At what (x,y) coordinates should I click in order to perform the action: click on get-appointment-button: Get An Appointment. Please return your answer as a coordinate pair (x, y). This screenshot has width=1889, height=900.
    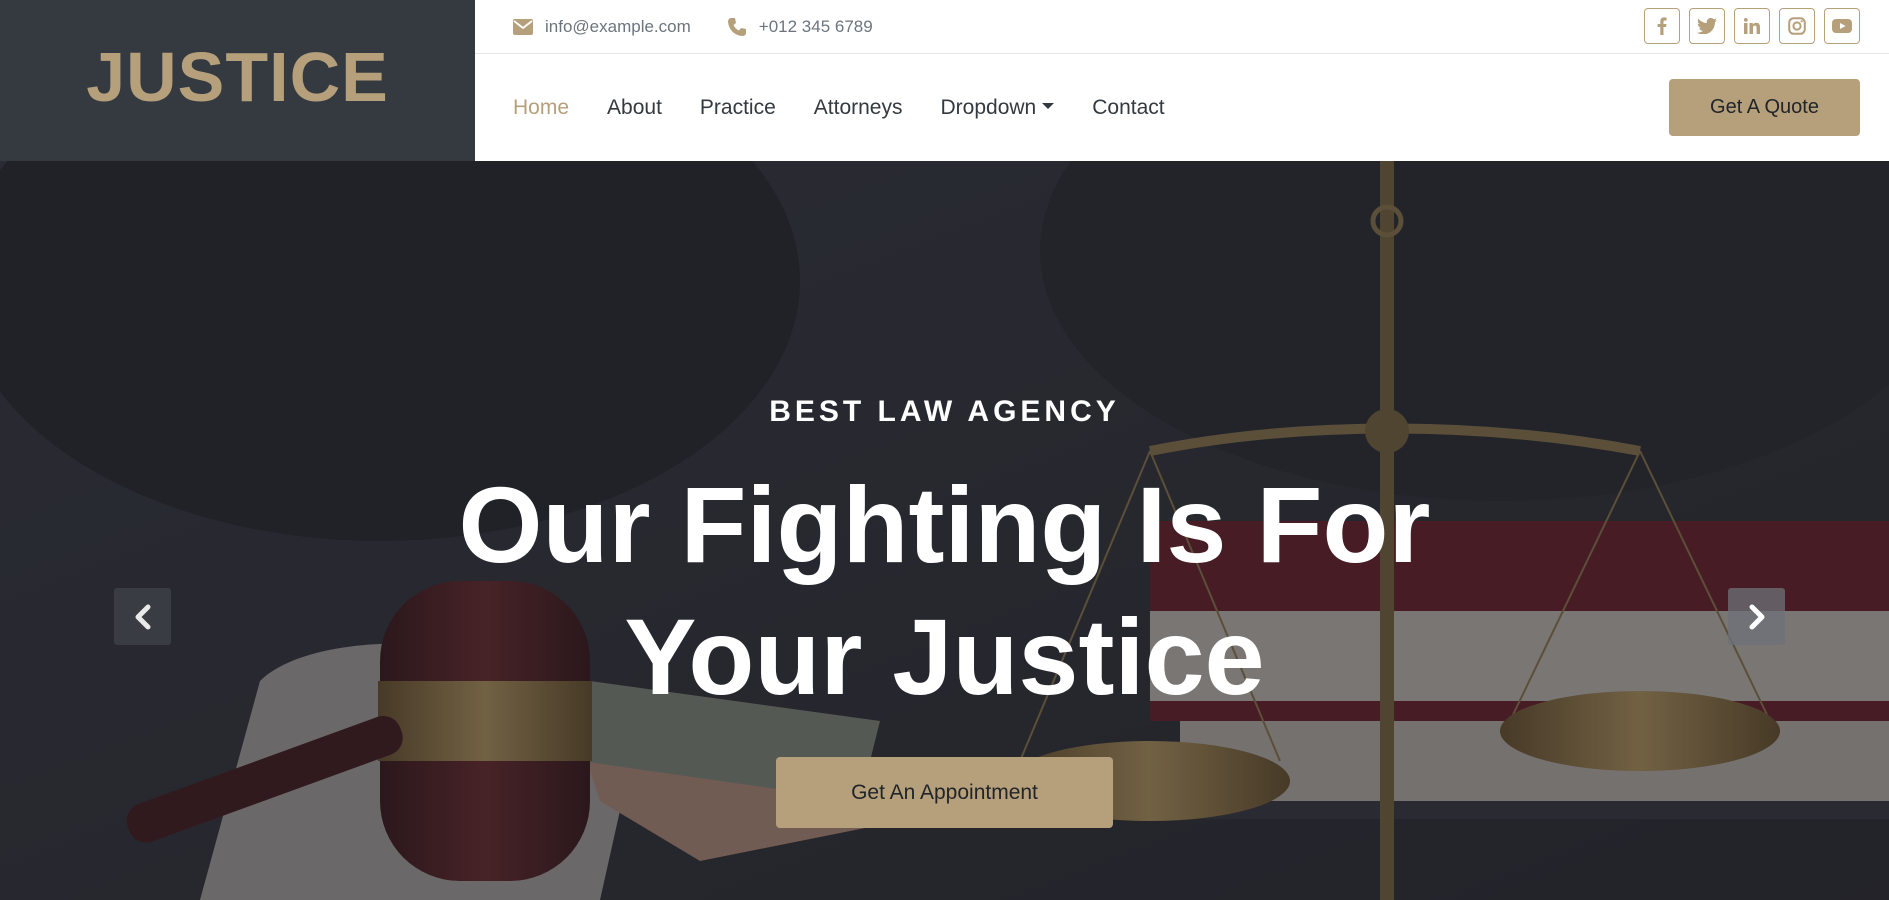
    Looking at the image, I should click on (944, 792).